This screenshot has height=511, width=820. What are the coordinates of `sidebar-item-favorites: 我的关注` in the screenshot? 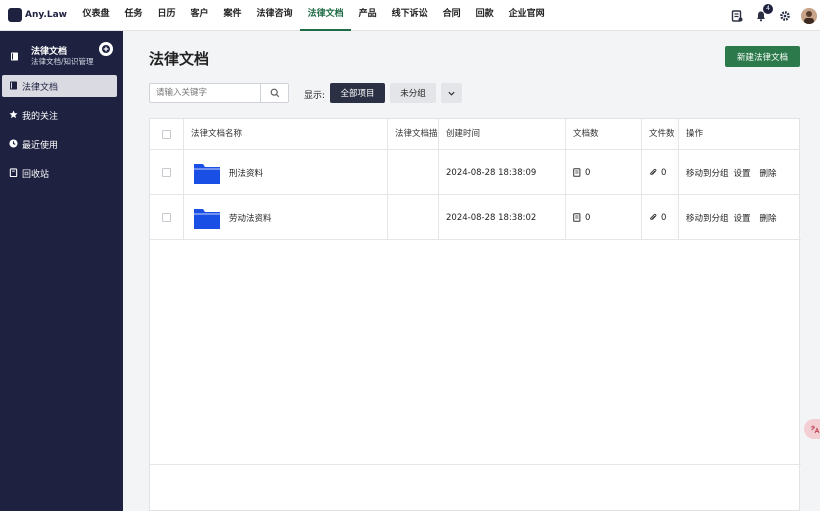 It's located at (59, 115).